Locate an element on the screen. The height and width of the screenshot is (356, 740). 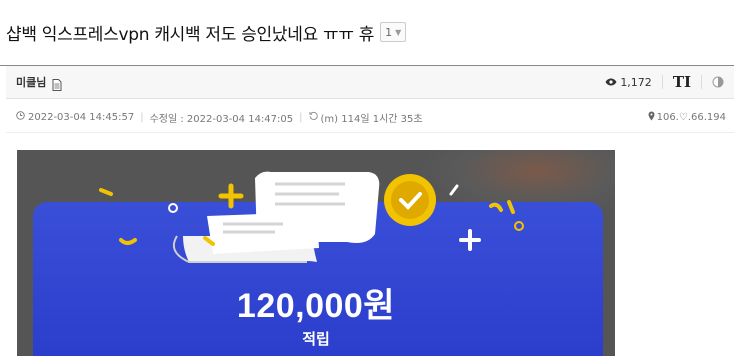
elapsed-time-text: (m) 114일 1시간 35초 is located at coordinates (371, 119).